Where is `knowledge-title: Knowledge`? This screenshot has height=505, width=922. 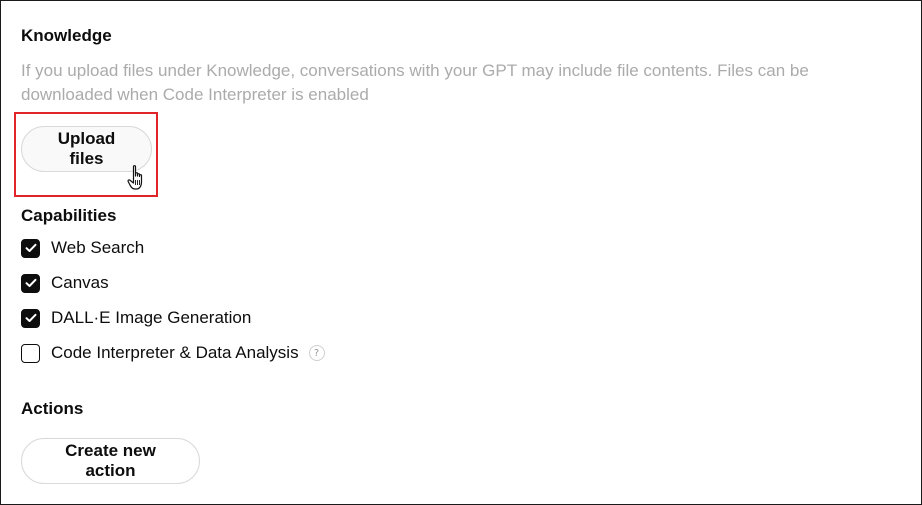
knowledge-title: Knowledge is located at coordinates (66, 35).